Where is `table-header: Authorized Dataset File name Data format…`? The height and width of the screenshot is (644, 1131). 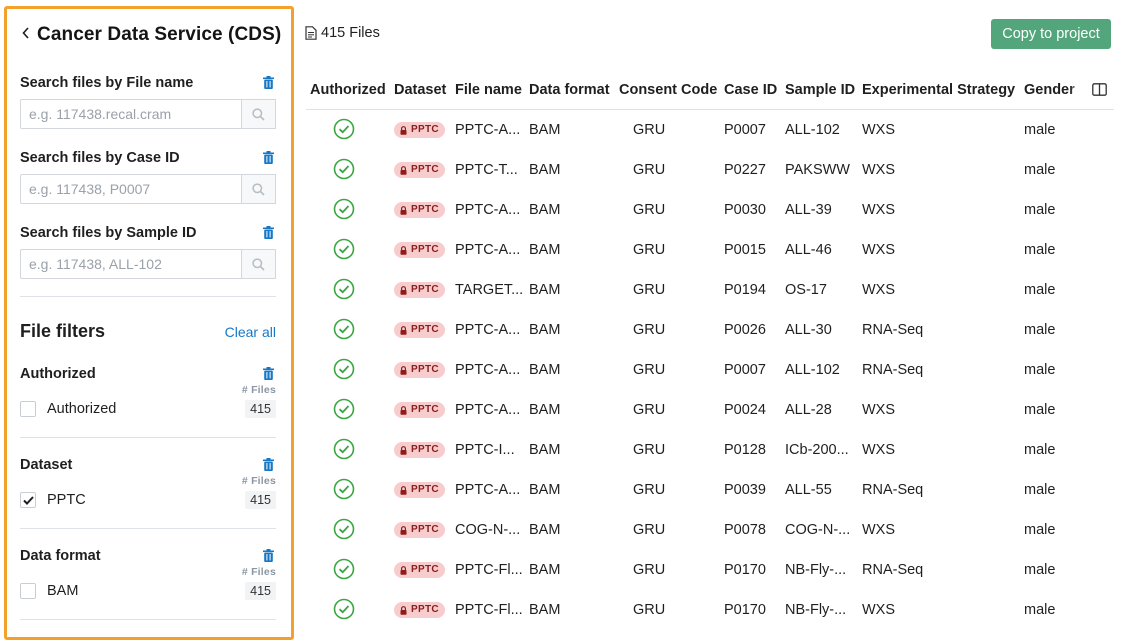
table-header: Authorized Dataset File name Data format… is located at coordinates (710, 91).